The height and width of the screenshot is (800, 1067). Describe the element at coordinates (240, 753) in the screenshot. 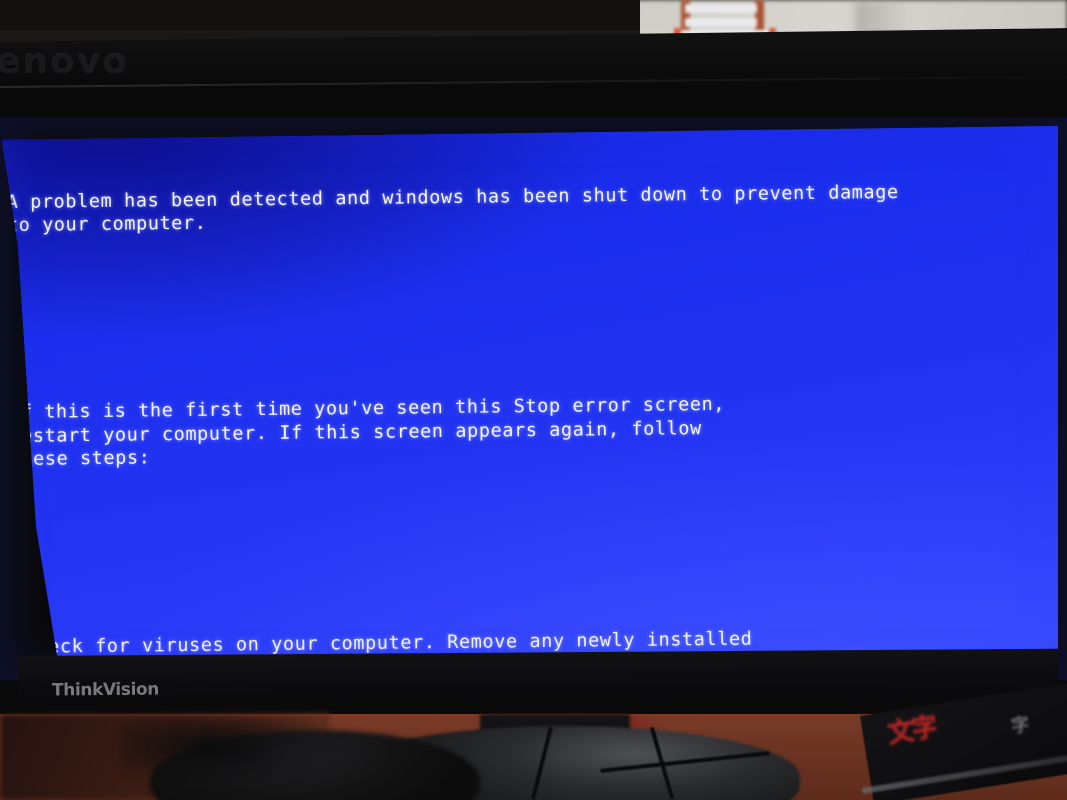

I see `keyboard-shadow` at that location.